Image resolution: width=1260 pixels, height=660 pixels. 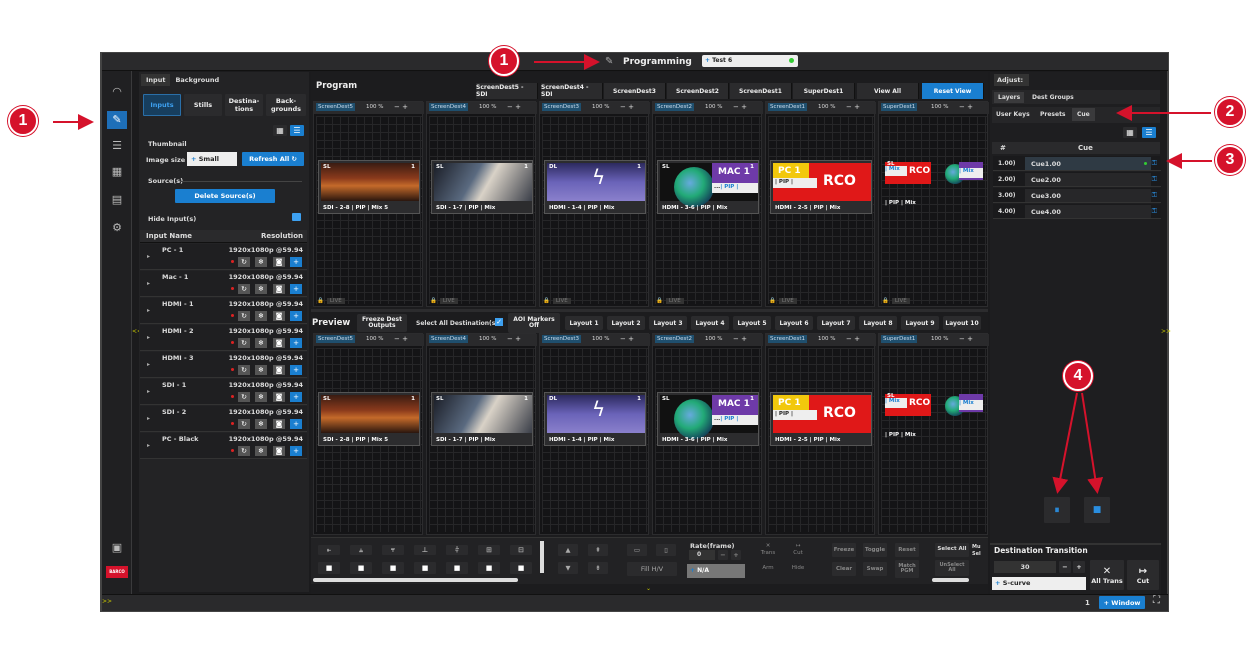 I want to click on select-all-button: Select All, so click(x=952, y=550).